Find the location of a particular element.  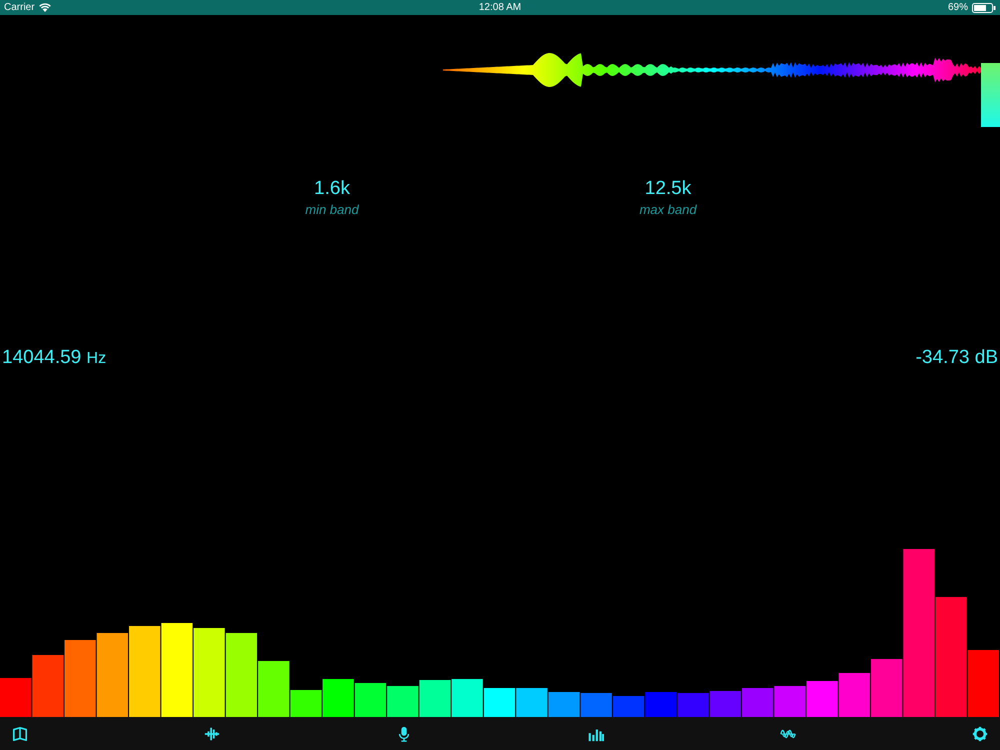

band-value: 12.5k is located at coordinates (668, 189).